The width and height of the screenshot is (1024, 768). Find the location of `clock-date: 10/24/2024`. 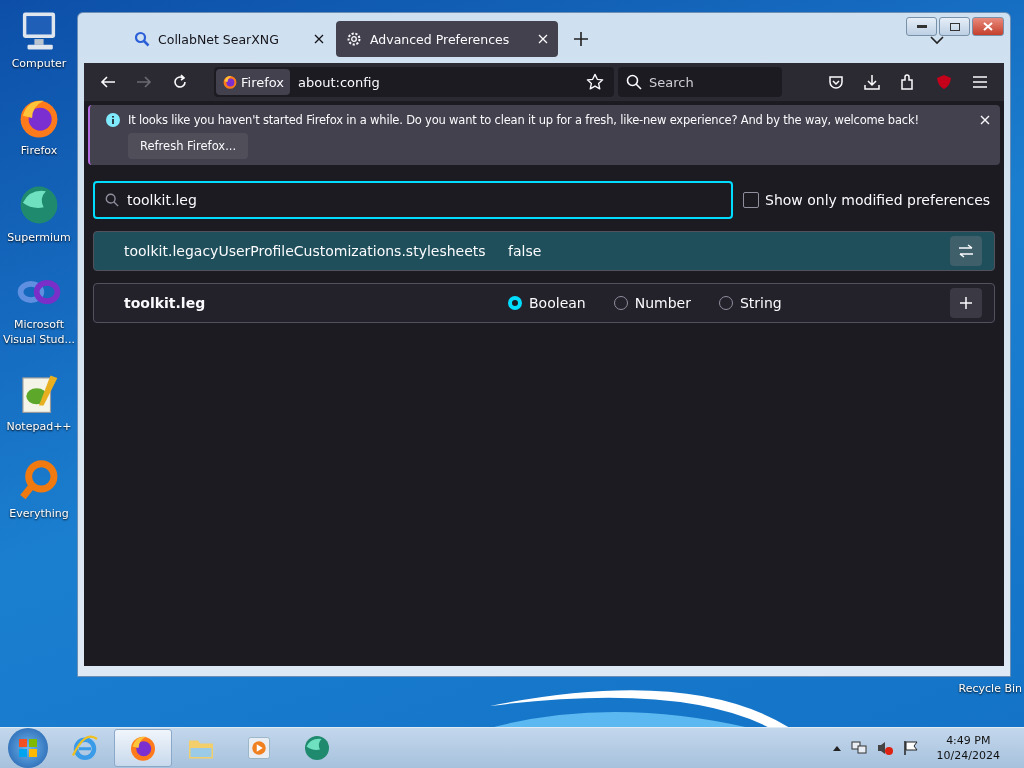

clock-date: 10/24/2024 is located at coordinates (968, 755).